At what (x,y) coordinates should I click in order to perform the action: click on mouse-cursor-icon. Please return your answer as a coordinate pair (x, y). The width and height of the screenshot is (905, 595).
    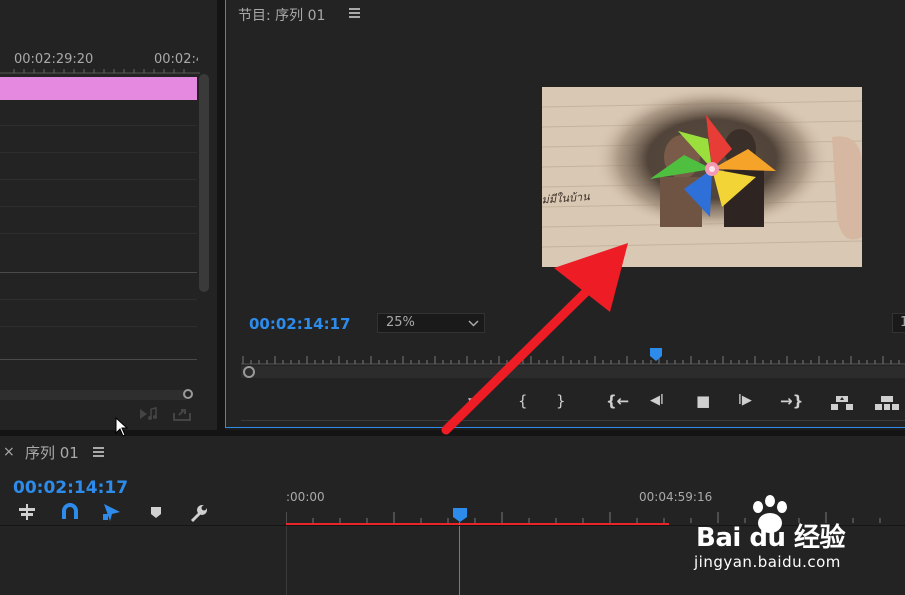
    Looking at the image, I should click on (122, 427).